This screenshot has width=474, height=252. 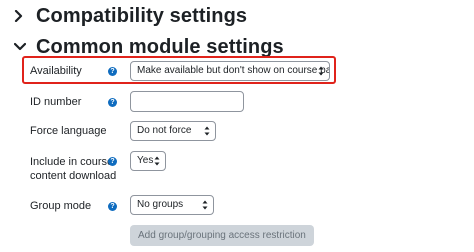 What do you see at coordinates (25, 47) in the screenshot?
I see `chevron-down-icon` at bounding box center [25, 47].